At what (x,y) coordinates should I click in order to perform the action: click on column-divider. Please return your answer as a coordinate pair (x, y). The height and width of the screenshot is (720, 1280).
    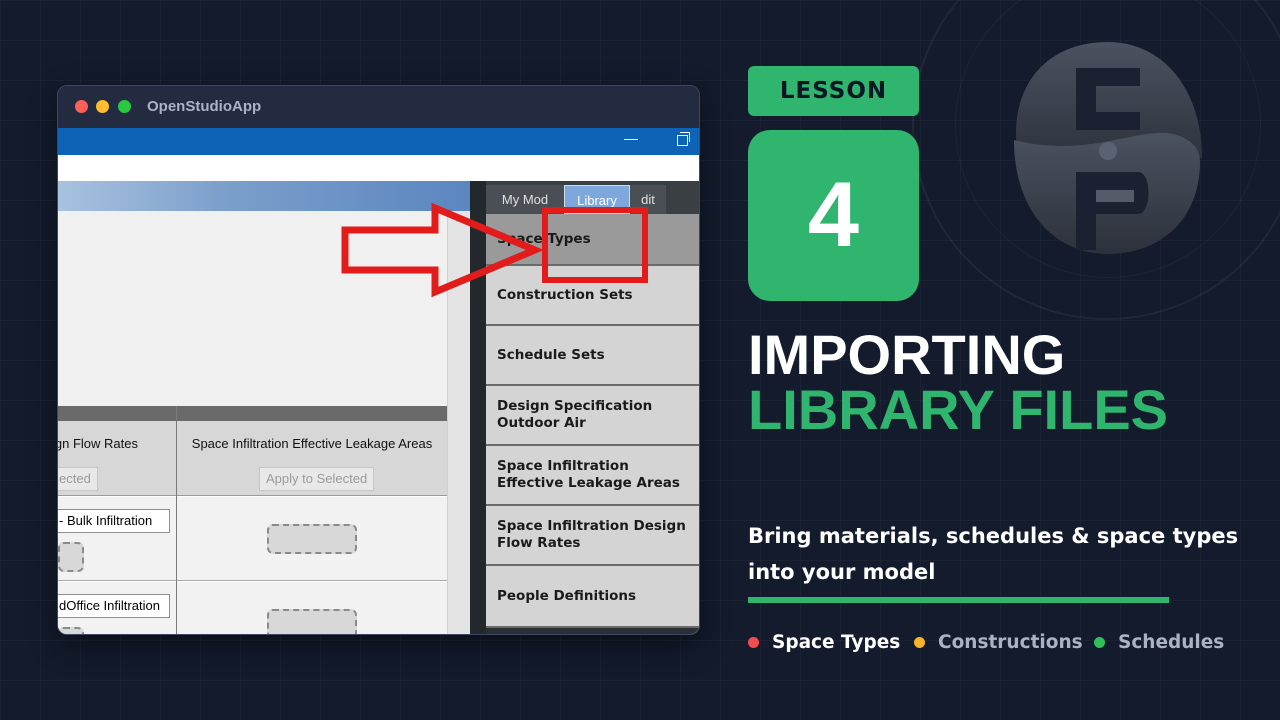
    Looking at the image, I should click on (176, 520).